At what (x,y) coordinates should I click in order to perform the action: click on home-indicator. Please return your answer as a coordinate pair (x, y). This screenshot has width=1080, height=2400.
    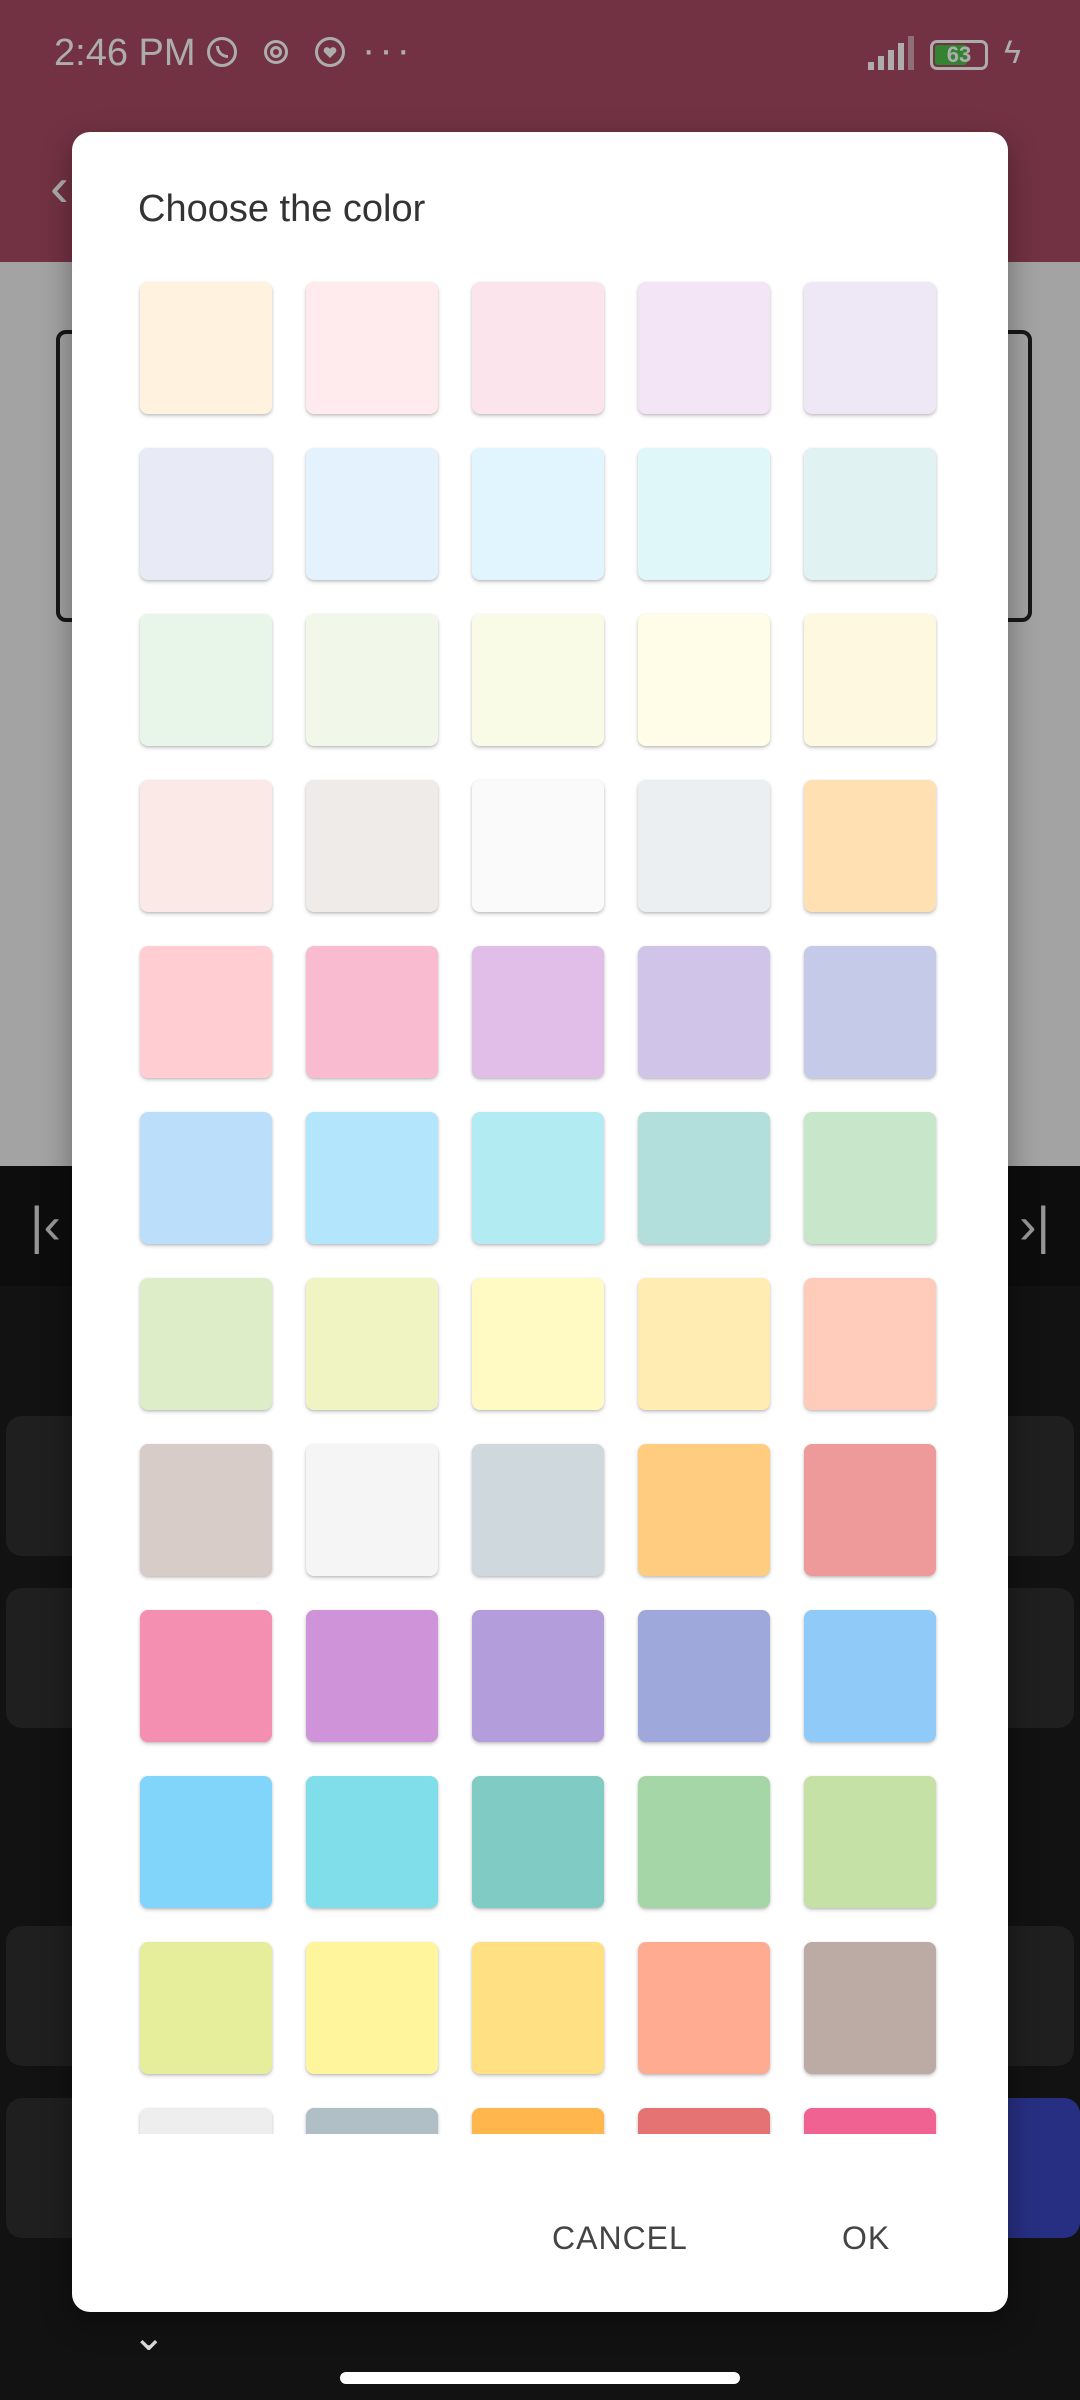
    Looking at the image, I should click on (540, 2378).